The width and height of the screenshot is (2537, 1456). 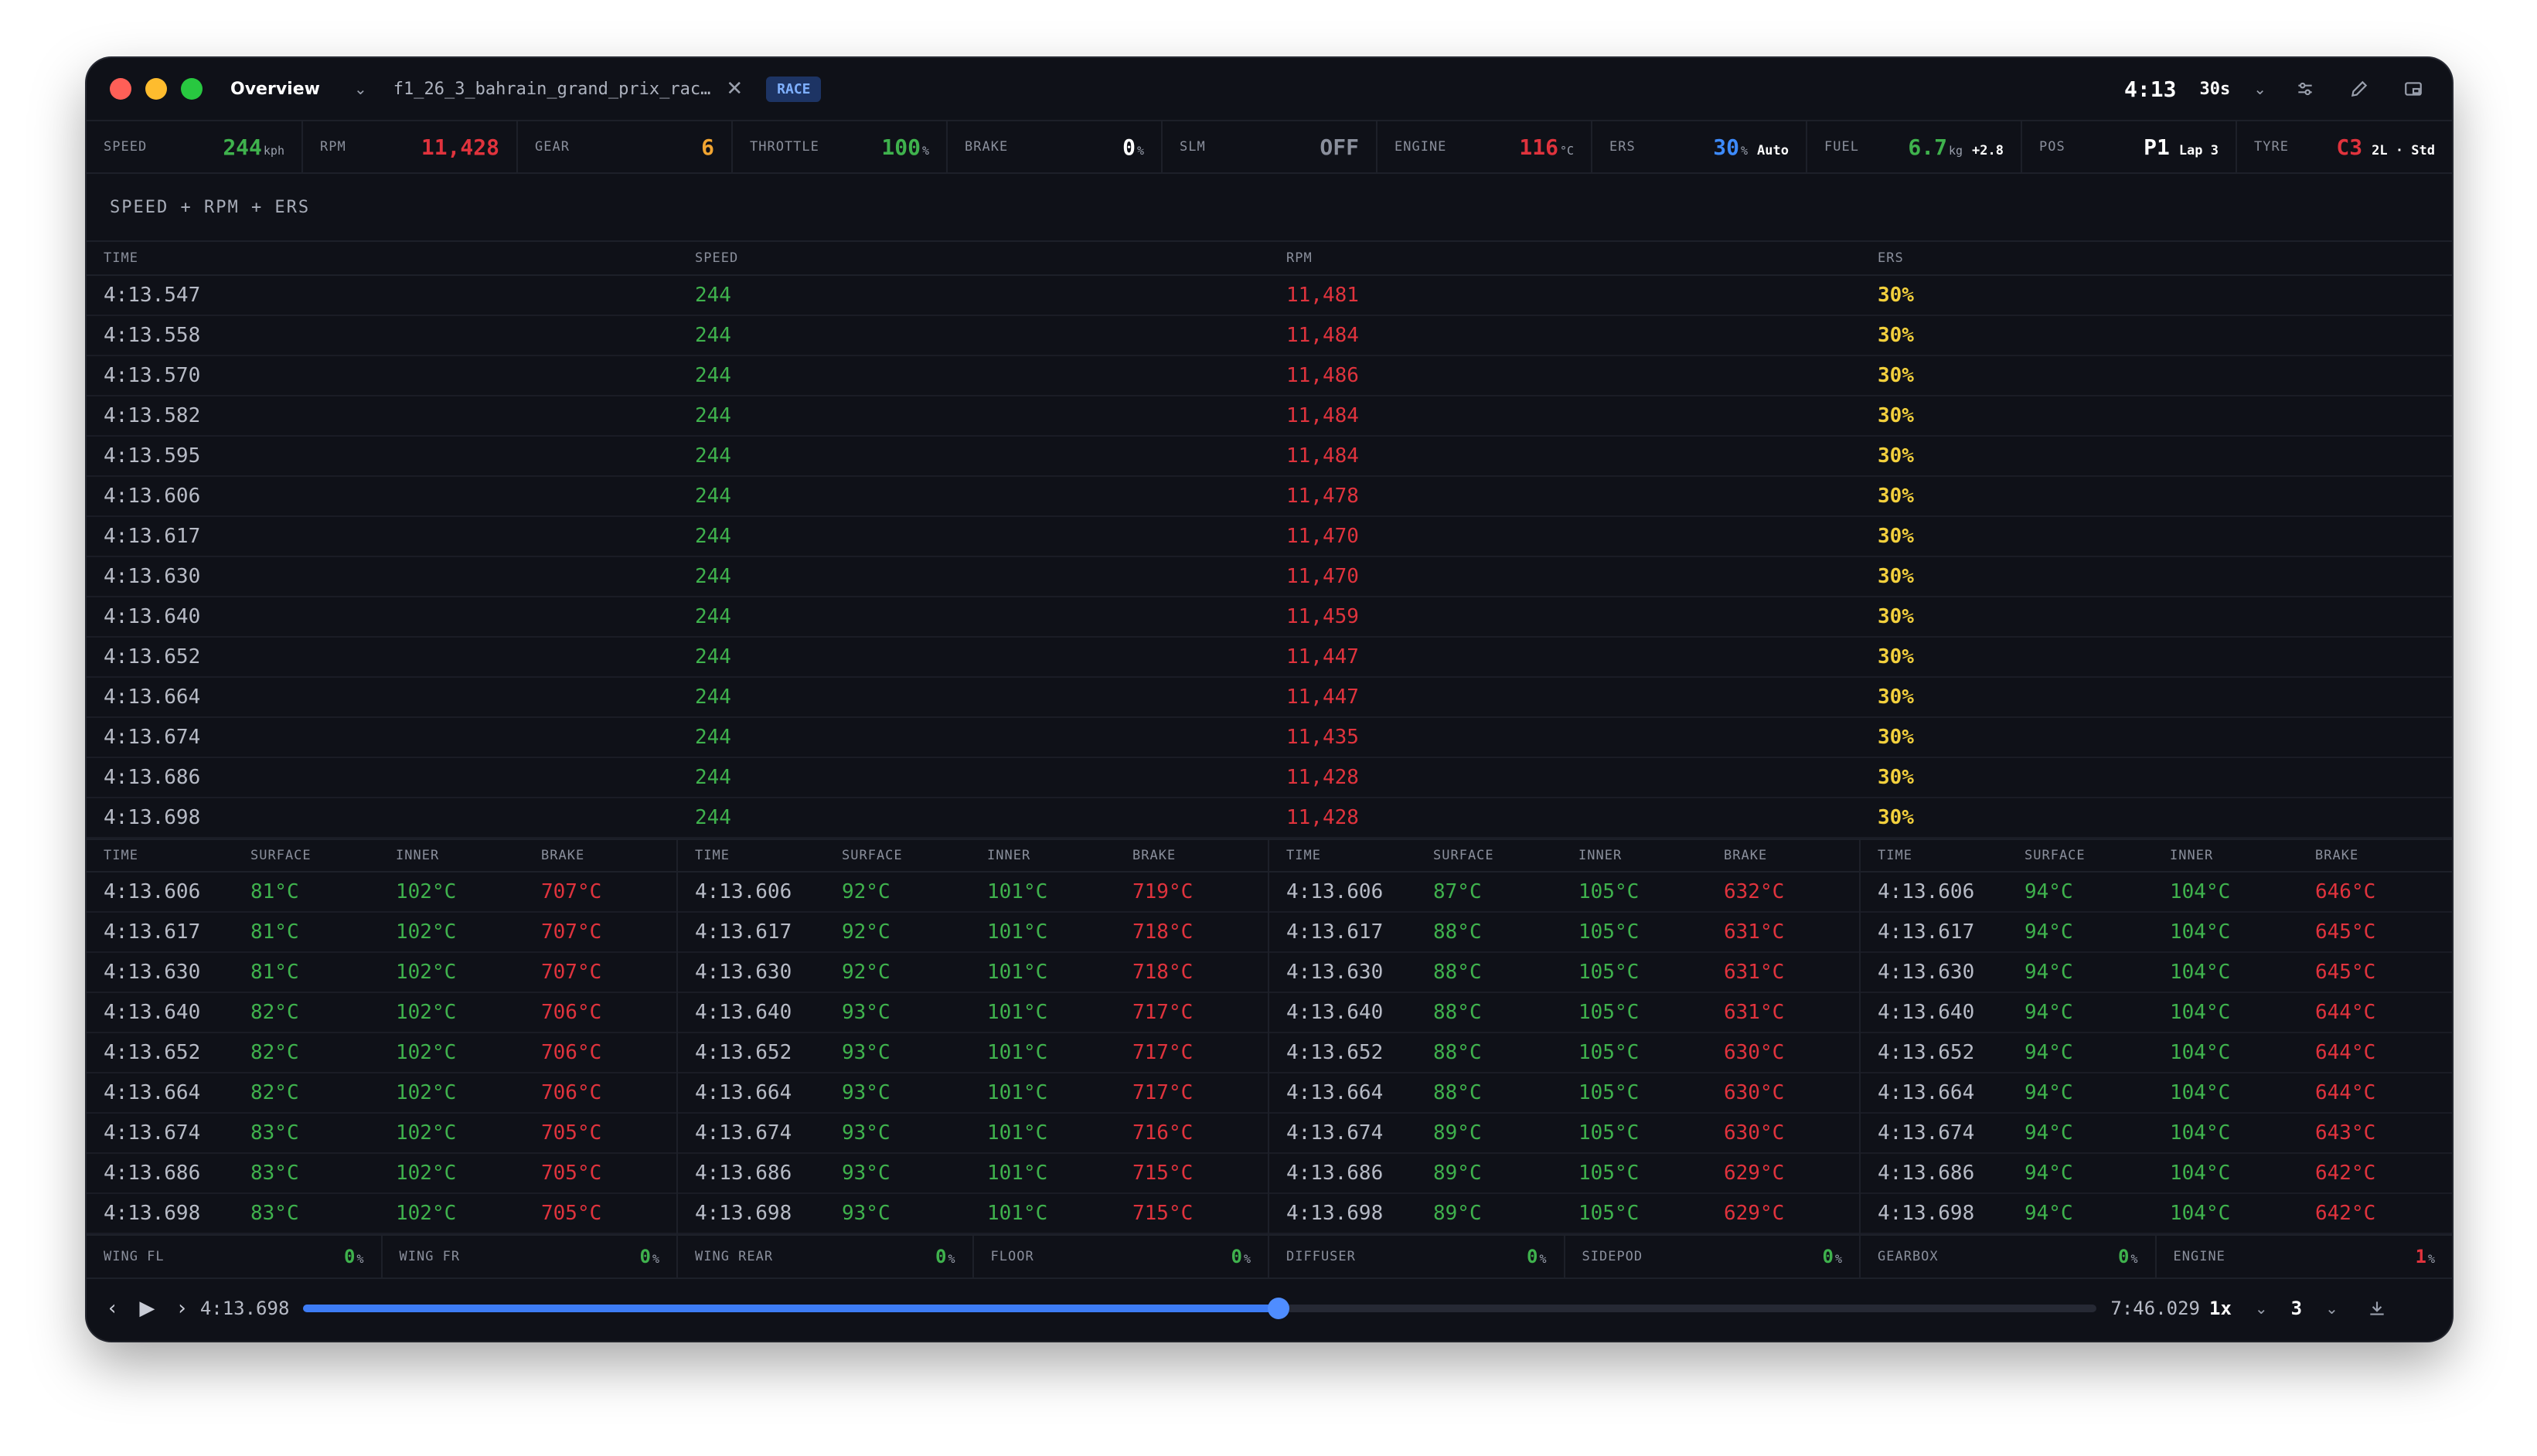 What do you see at coordinates (1270, 819) in the screenshot?
I see `table-row: 4:13.698 244 11,428 30%` at bounding box center [1270, 819].